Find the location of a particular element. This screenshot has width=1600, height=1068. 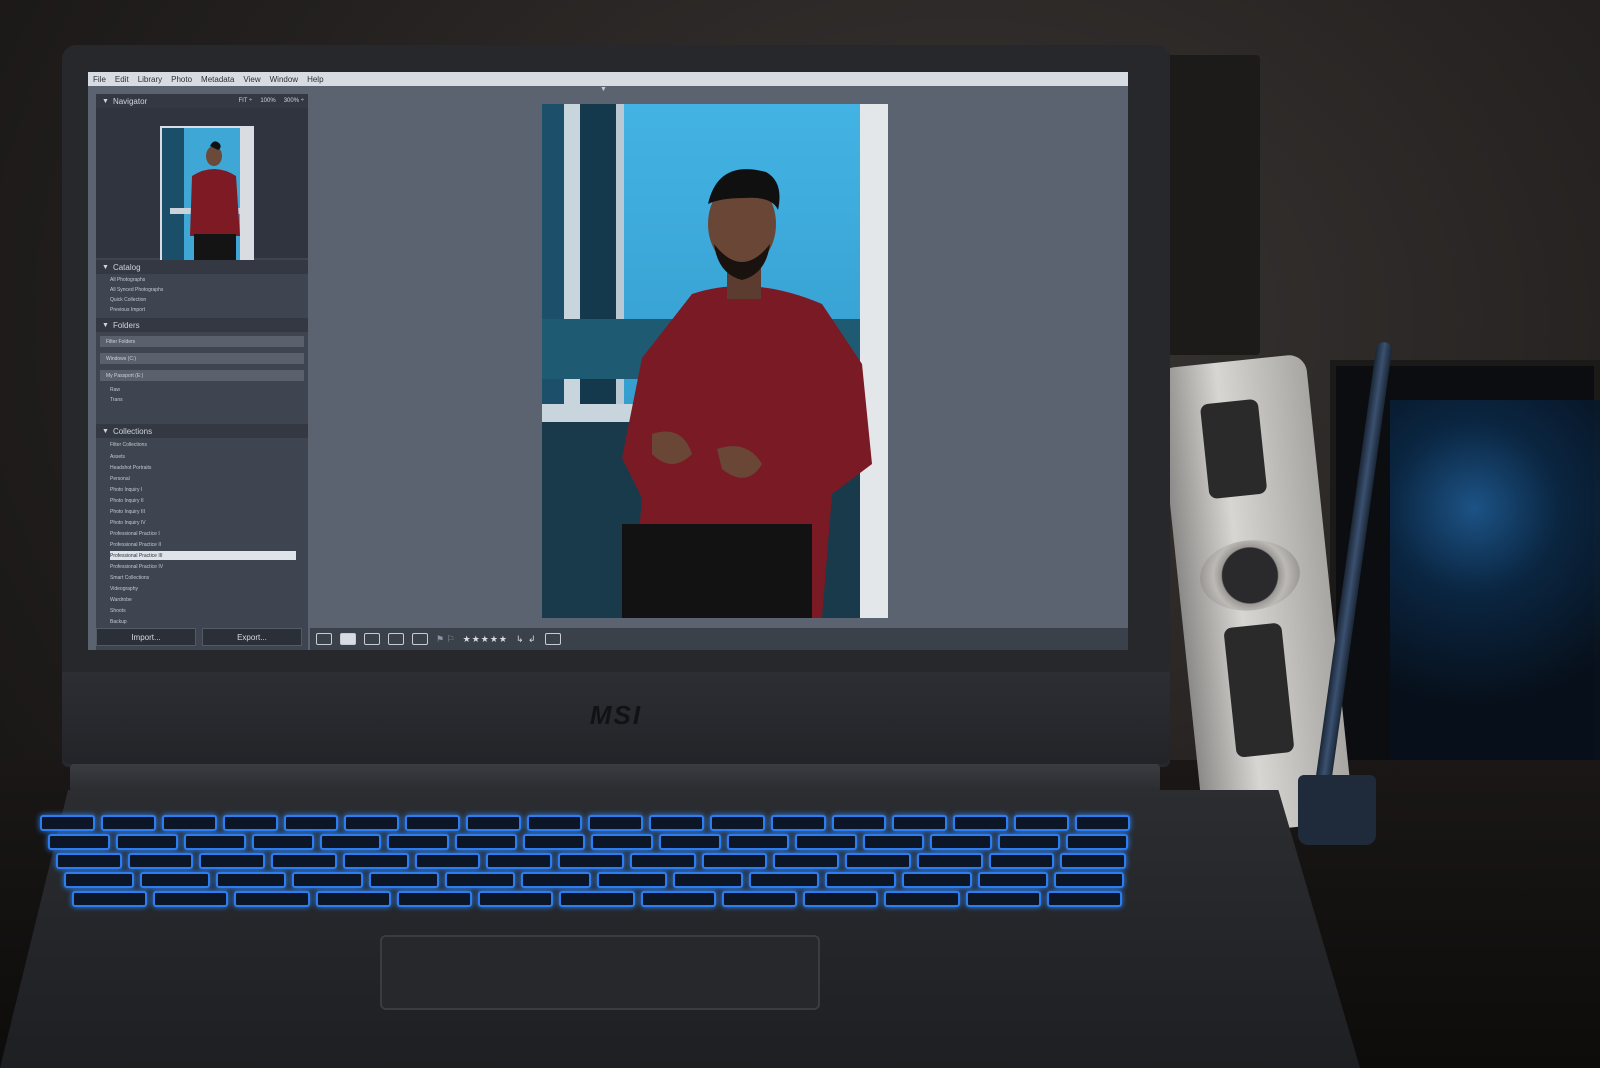

menu-window: Window is located at coordinates (284, 79).